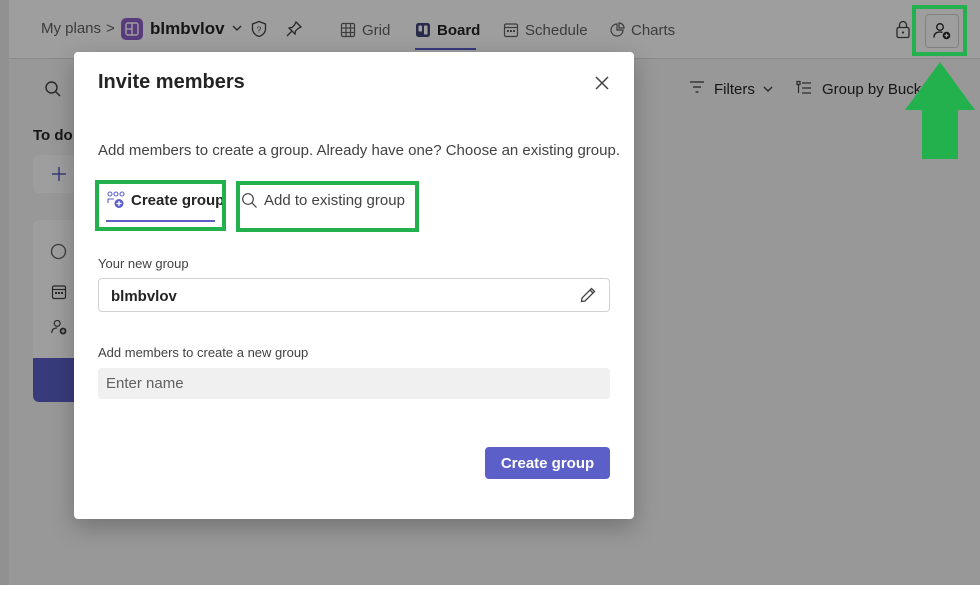 Image resolution: width=980 pixels, height=590 pixels. Describe the element at coordinates (171, 82) in the screenshot. I see `dialog-title: Invite members` at that location.